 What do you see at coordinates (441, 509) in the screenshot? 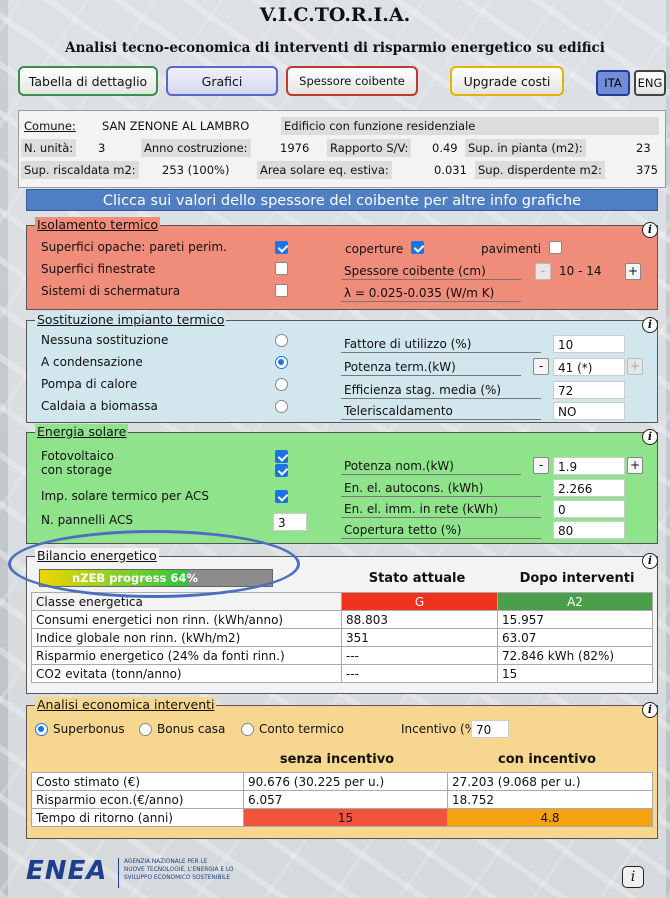
I see `rete-label: En. el. imm. in rete (kWh)` at bounding box center [441, 509].